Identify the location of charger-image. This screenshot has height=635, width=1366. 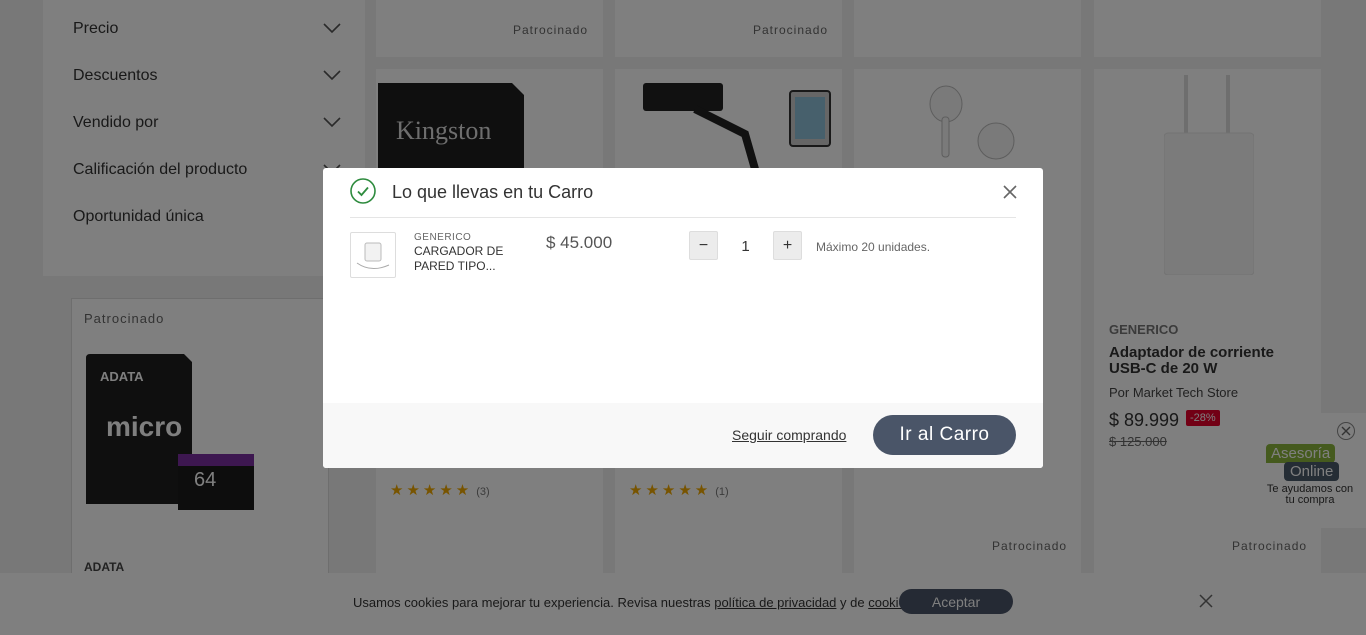
(373, 255).